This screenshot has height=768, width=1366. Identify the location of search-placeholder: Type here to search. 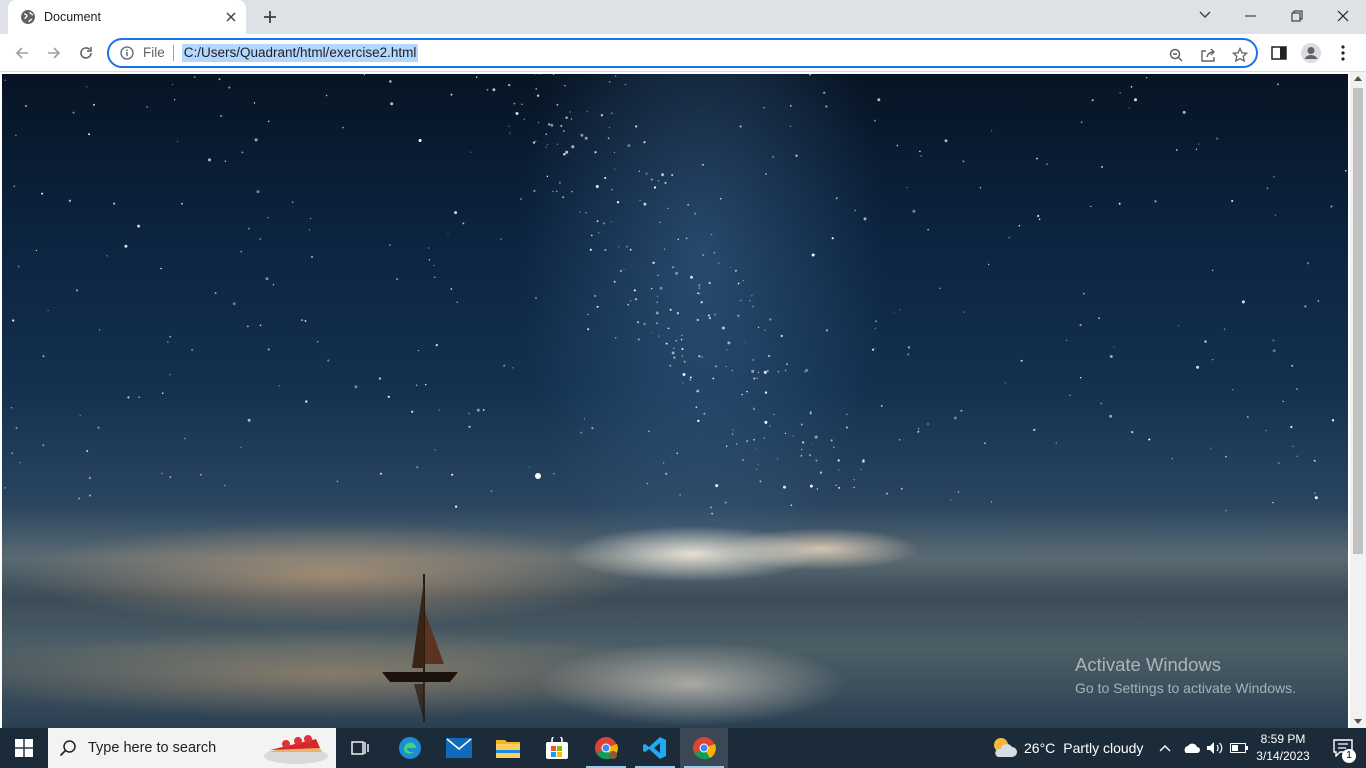
(152, 748).